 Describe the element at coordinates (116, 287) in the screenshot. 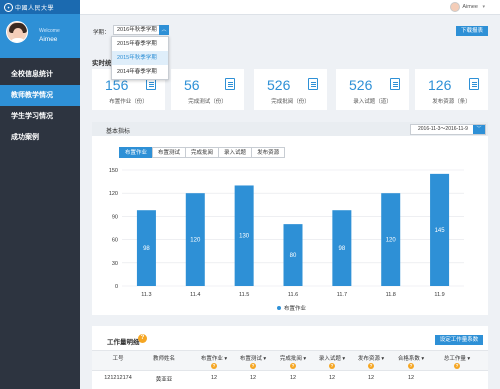

I see `y-tick-label: 0` at that location.